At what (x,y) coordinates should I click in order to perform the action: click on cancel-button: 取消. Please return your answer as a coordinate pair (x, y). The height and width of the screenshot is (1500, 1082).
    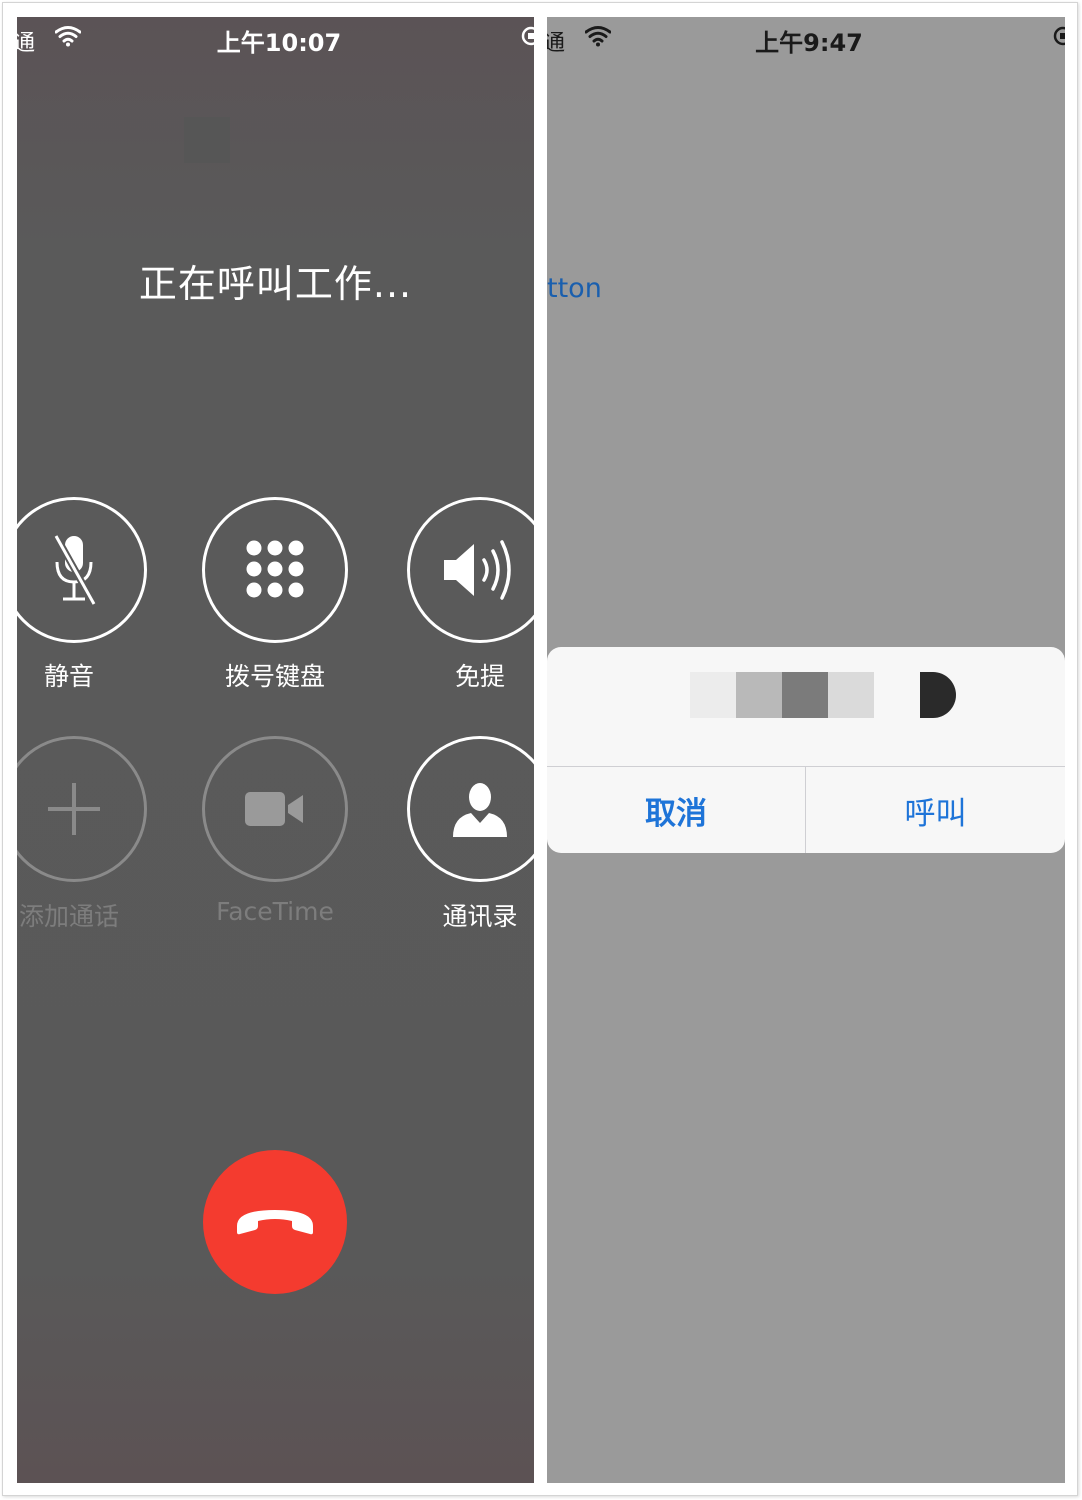
    Looking at the image, I should click on (676, 810).